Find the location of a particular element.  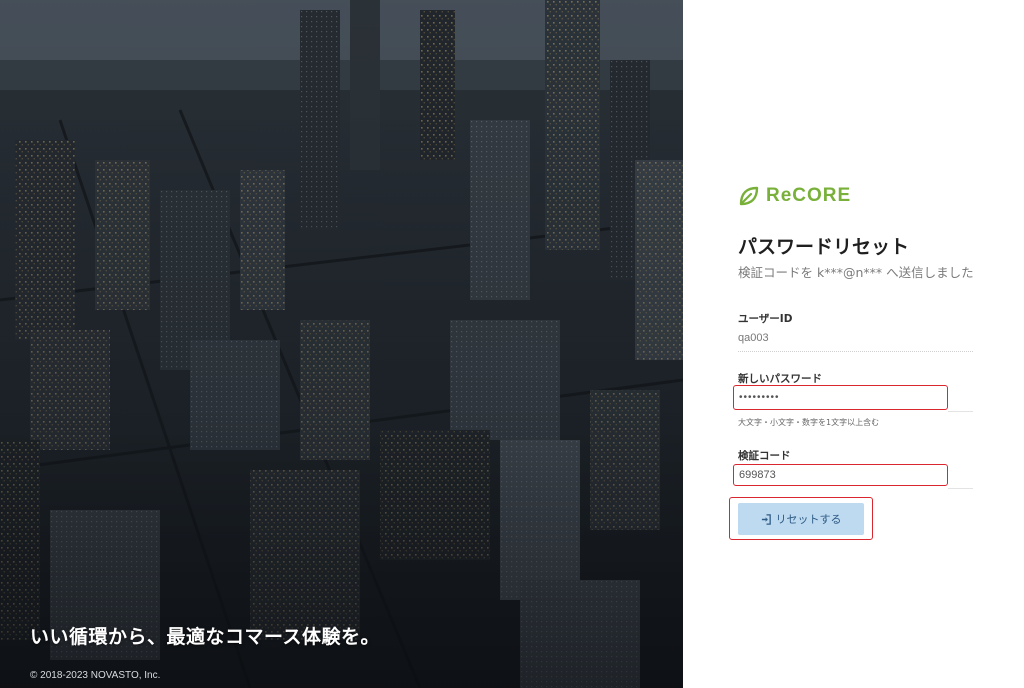

leaf-logo-icon is located at coordinates (749, 196).